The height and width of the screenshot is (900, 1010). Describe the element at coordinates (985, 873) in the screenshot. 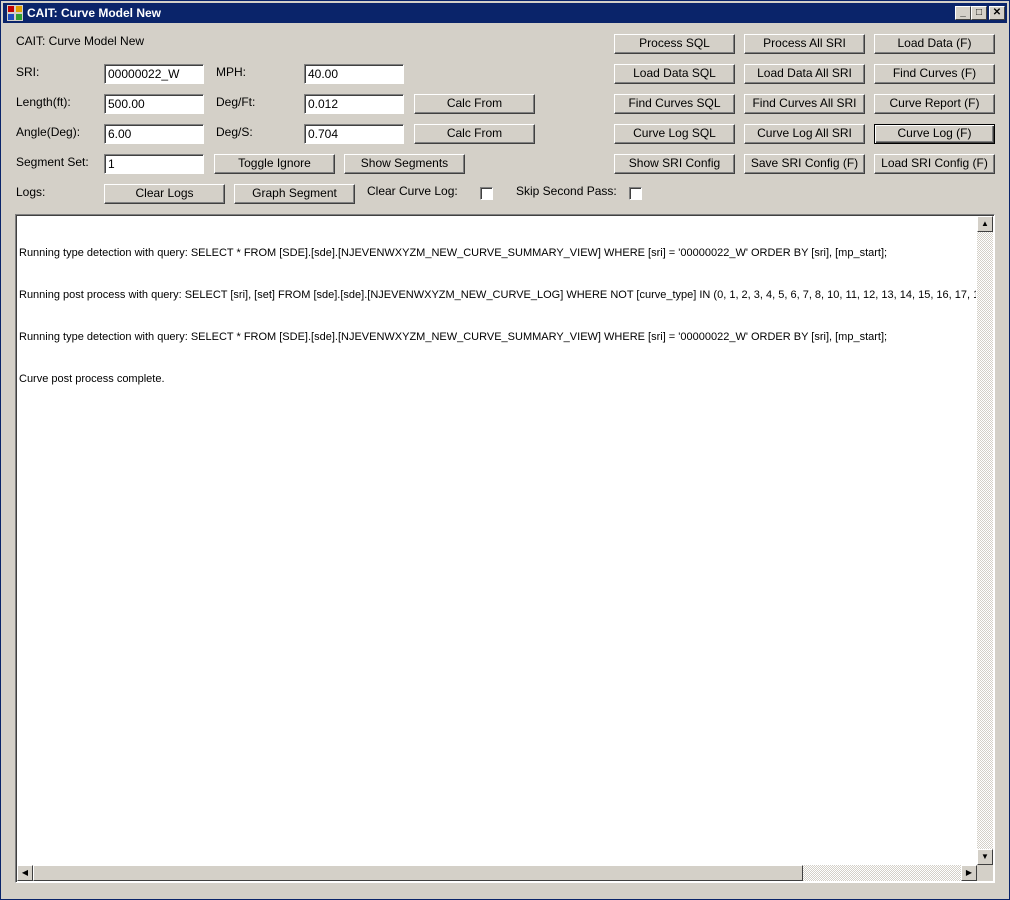

I see `scrollbar-corner` at that location.